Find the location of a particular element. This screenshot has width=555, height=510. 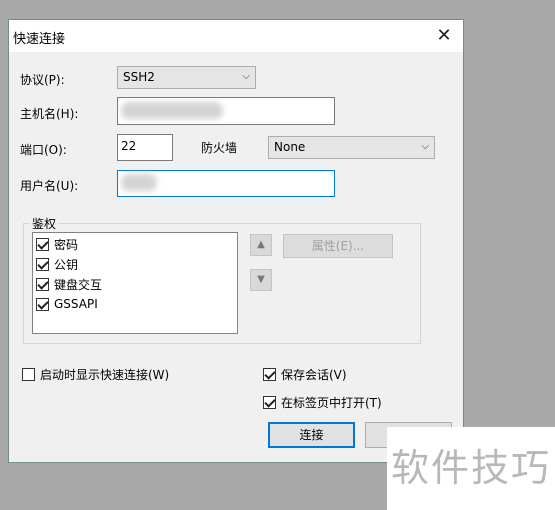

firewall-value: None is located at coordinates (290, 147).